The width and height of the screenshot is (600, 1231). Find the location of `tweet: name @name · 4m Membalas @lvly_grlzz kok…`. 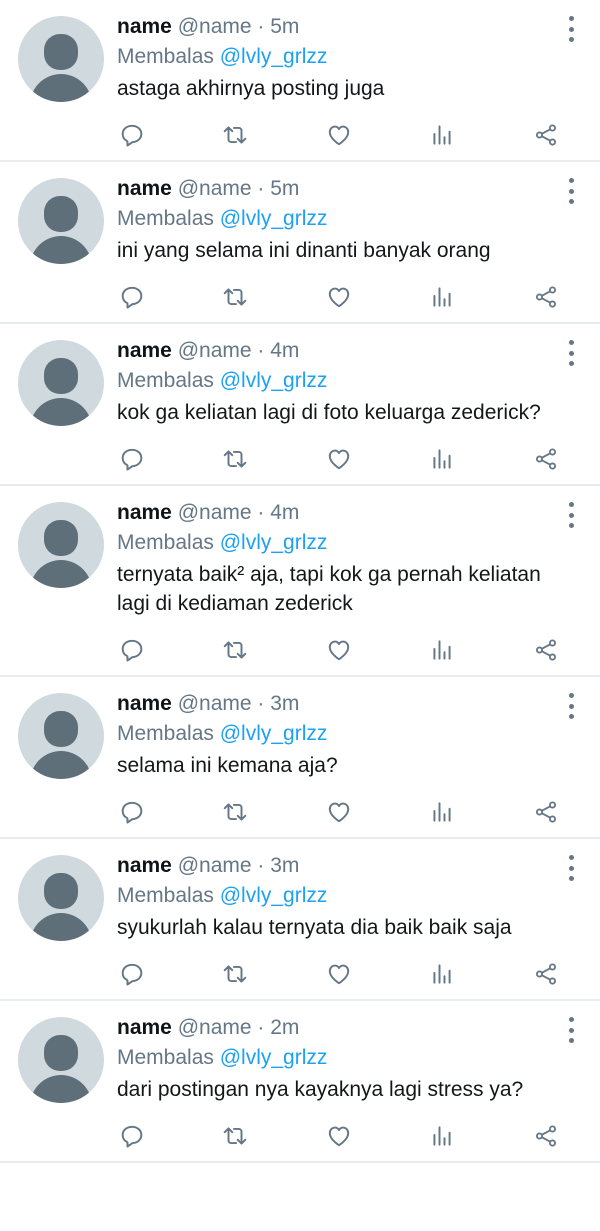

tweet: name @name · 4m Membalas @lvly_grlzz kok… is located at coordinates (300, 405).